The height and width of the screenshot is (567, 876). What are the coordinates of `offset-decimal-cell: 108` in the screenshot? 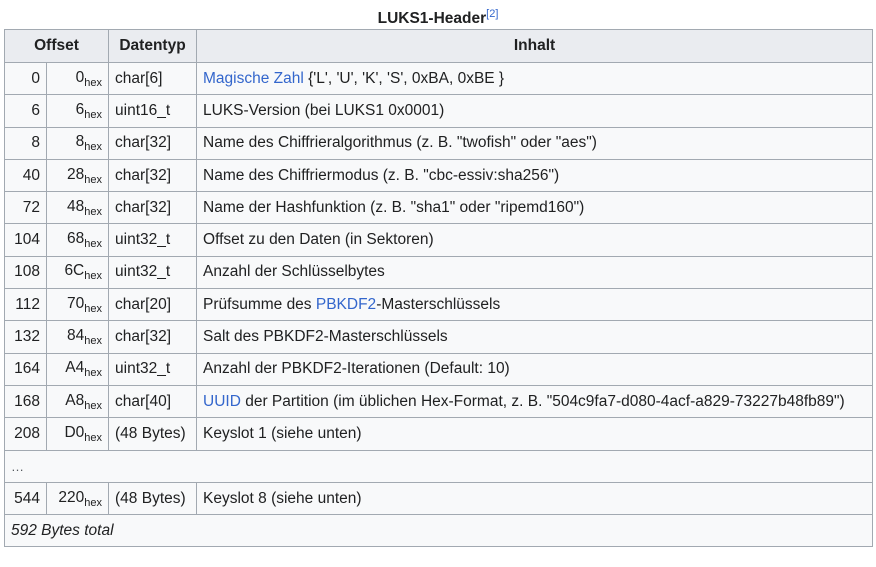 It's located at (25, 272).